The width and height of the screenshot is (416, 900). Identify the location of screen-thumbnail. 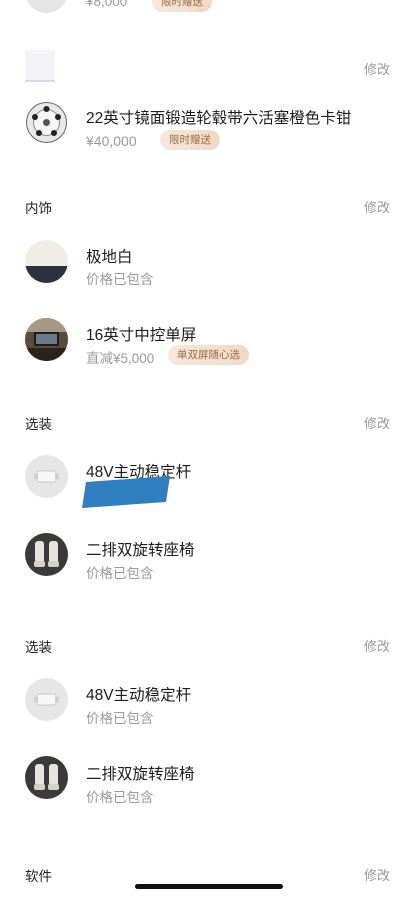
(46, 339).